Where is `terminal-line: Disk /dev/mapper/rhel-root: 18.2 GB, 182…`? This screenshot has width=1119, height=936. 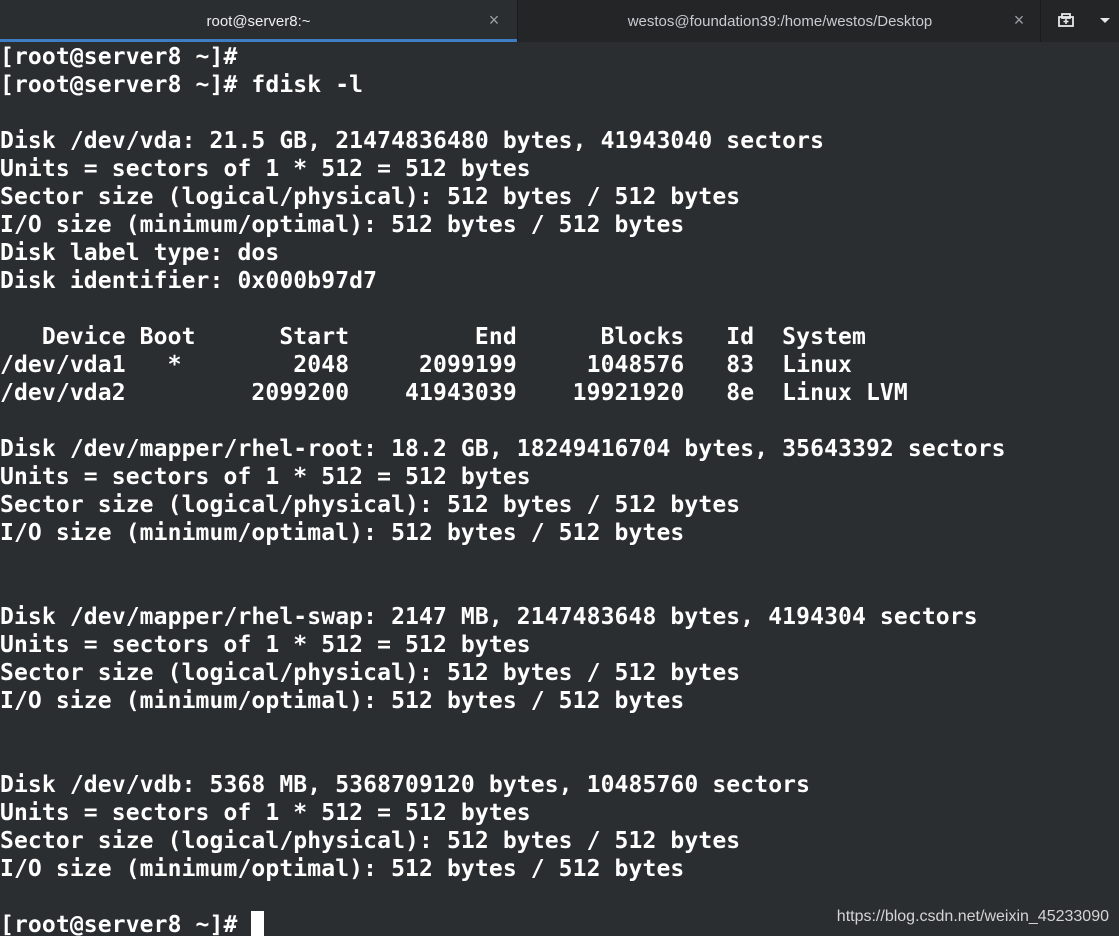
terminal-line: Disk /dev/mapper/rhel-root: 18.2 GB, 182… is located at coordinates (503, 449).